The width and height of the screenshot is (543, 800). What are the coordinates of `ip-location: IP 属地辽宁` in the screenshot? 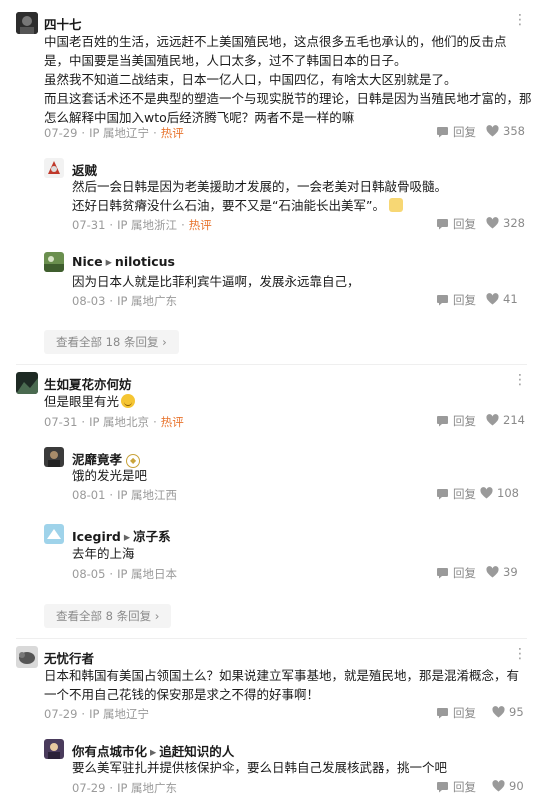 It's located at (119, 133).